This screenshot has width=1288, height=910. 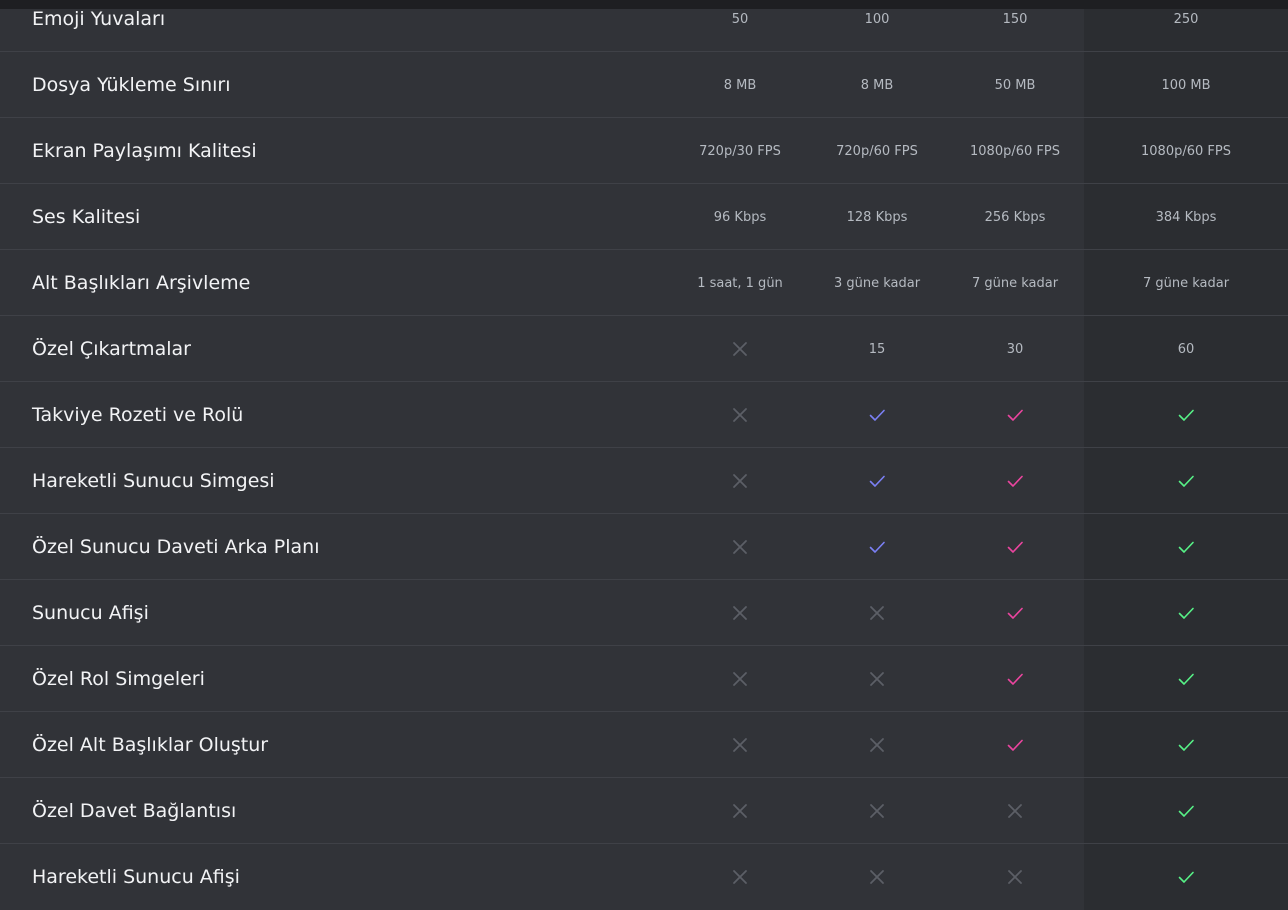 What do you see at coordinates (740, 217) in the screenshot?
I see `tier-0-value: 96 Kbps` at bounding box center [740, 217].